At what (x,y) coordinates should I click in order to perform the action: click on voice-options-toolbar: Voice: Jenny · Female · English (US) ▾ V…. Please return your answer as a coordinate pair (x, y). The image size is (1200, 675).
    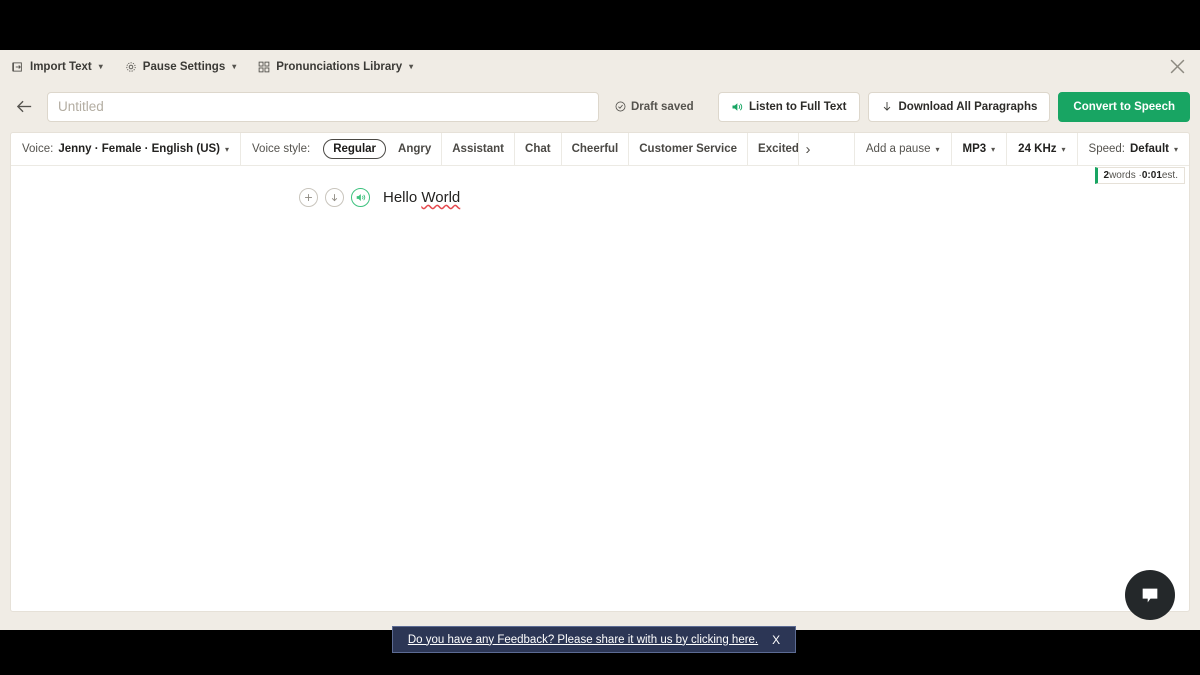
    Looking at the image, I should click on (600, 158).